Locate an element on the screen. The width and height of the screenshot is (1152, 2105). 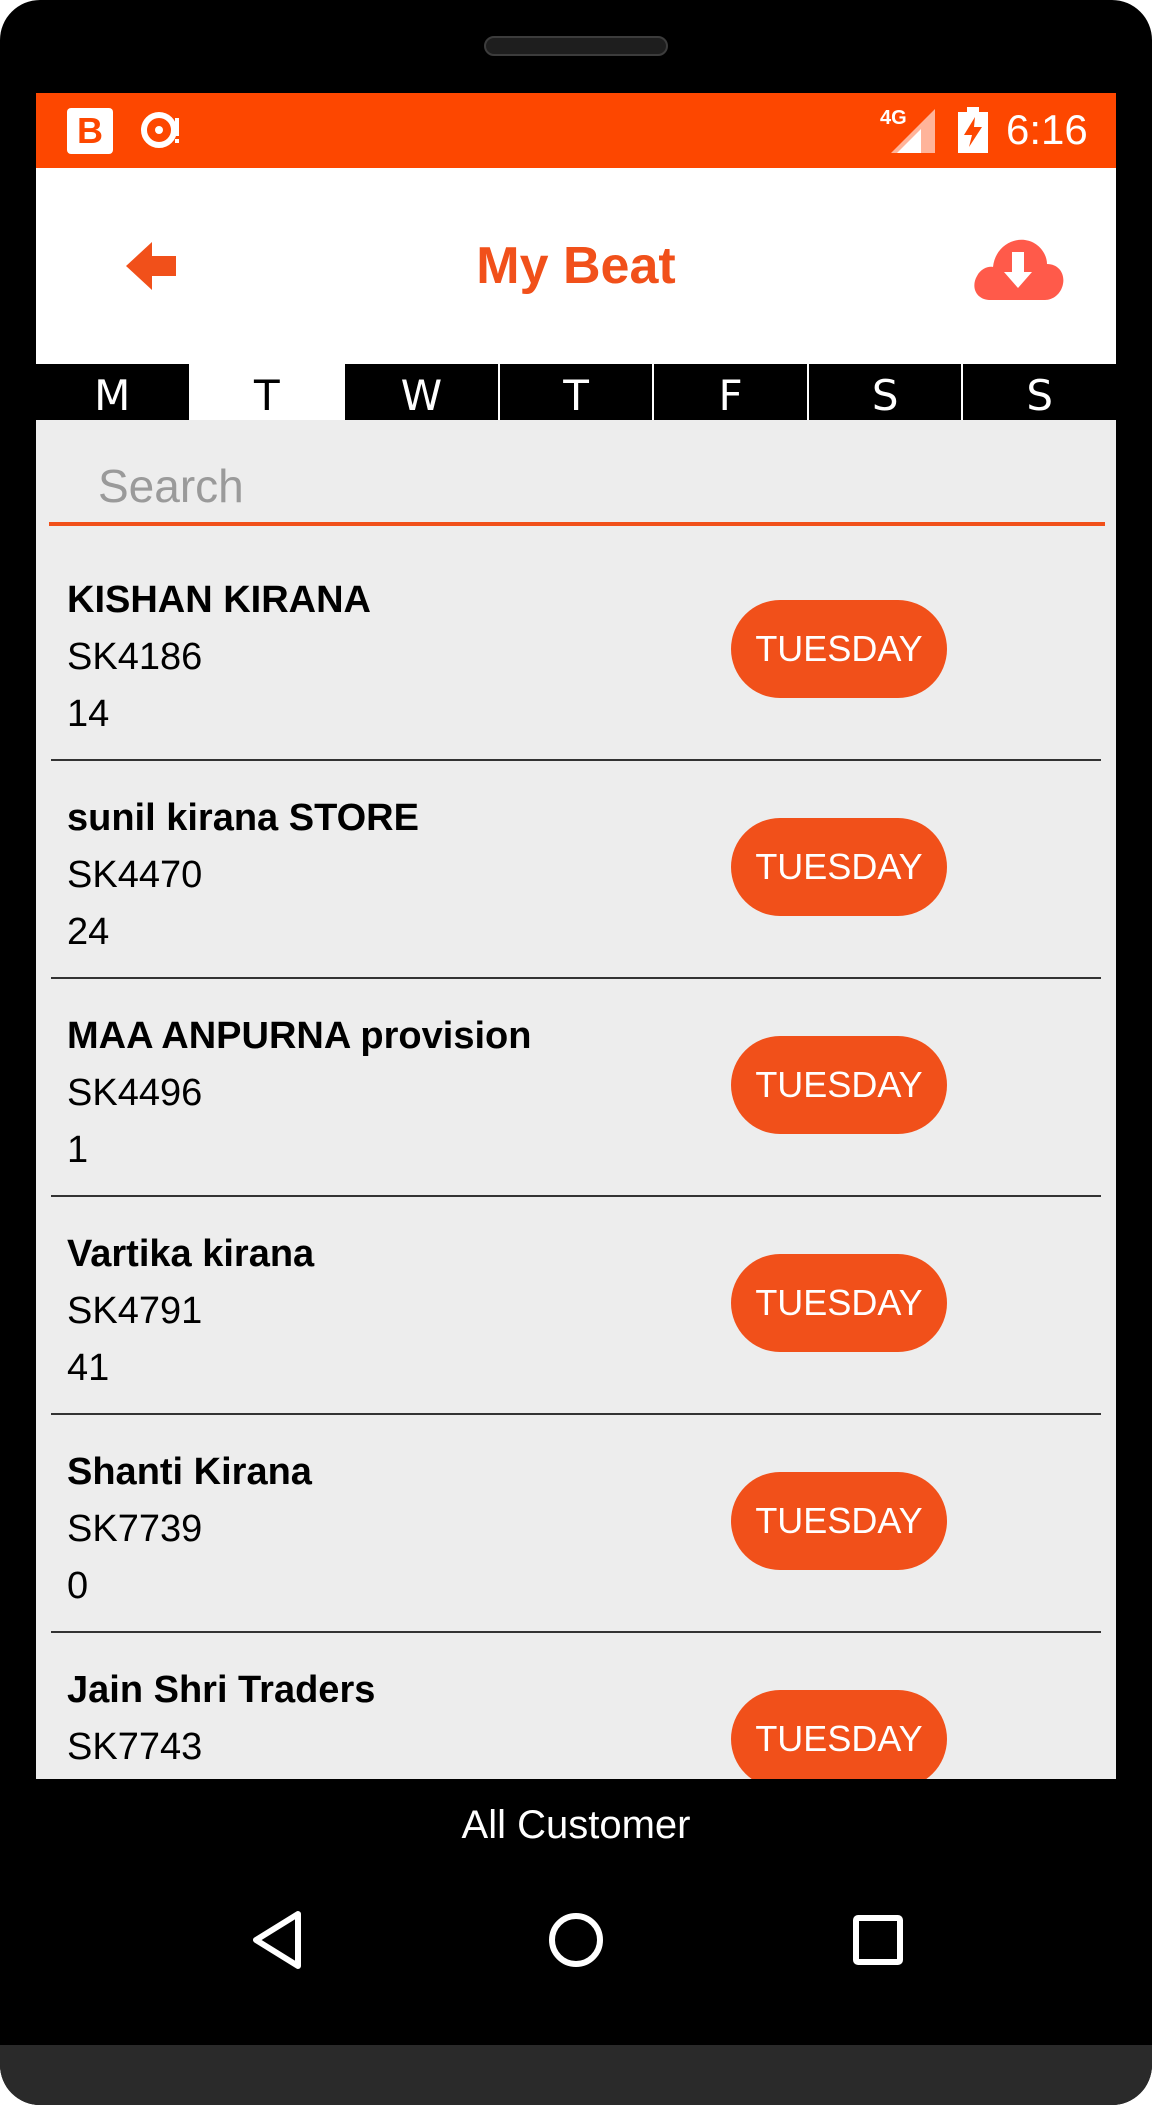
blogger-app-icon: B is located at coordinates (90, 131).